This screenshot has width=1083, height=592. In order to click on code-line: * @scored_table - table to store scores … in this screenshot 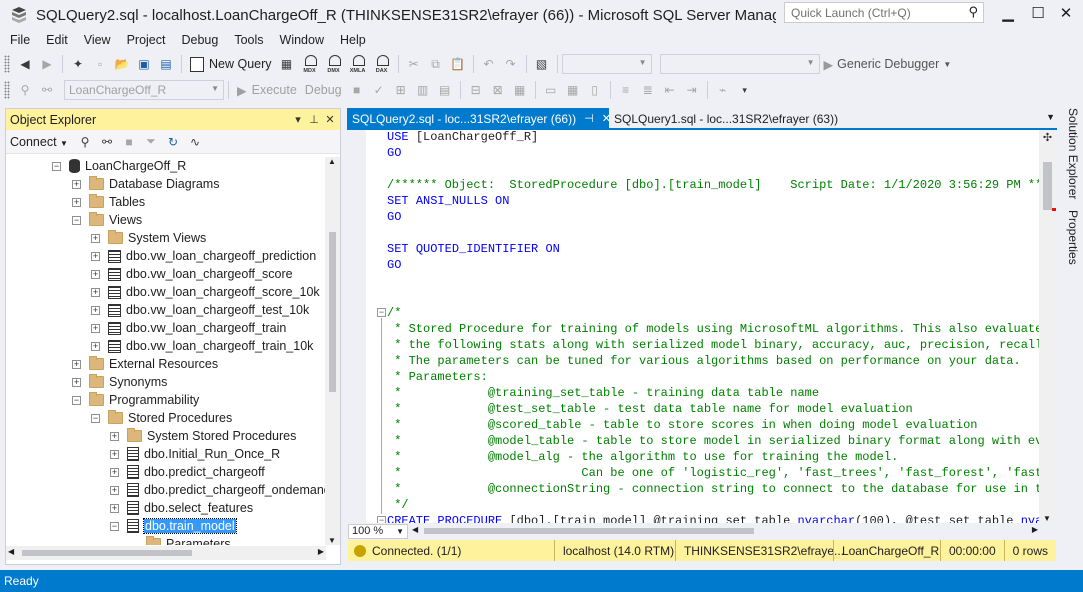, I will do `click(682, 425)`.